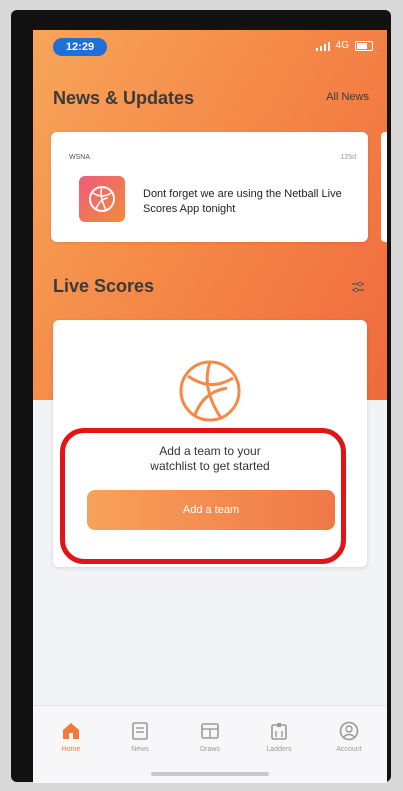 The width and height of the screenshot is (403, 791). What do you see at coordinates (322, 46) in the screenshot?
I see `signal-icon` at bounding box center [322, 46].